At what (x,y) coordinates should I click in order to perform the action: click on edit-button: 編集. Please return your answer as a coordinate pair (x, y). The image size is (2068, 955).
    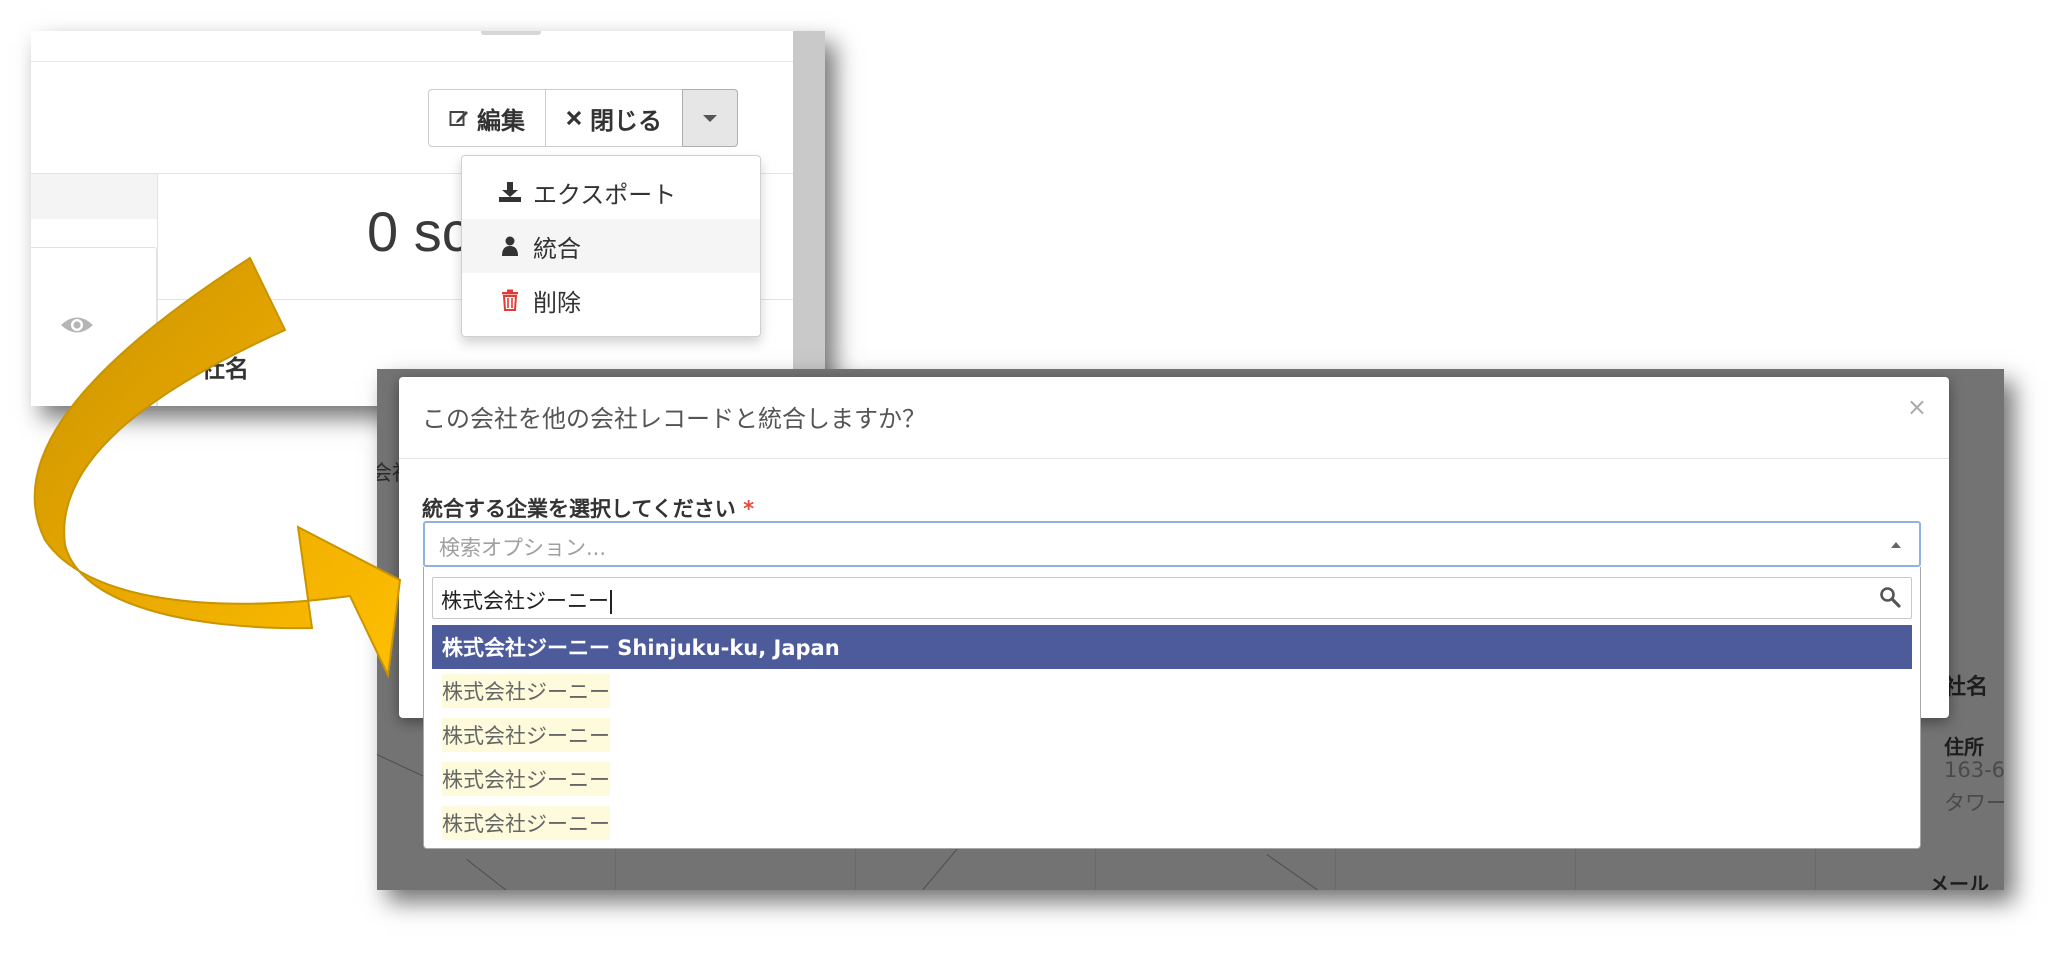
    Looking at the image, I should click on (487, 118).